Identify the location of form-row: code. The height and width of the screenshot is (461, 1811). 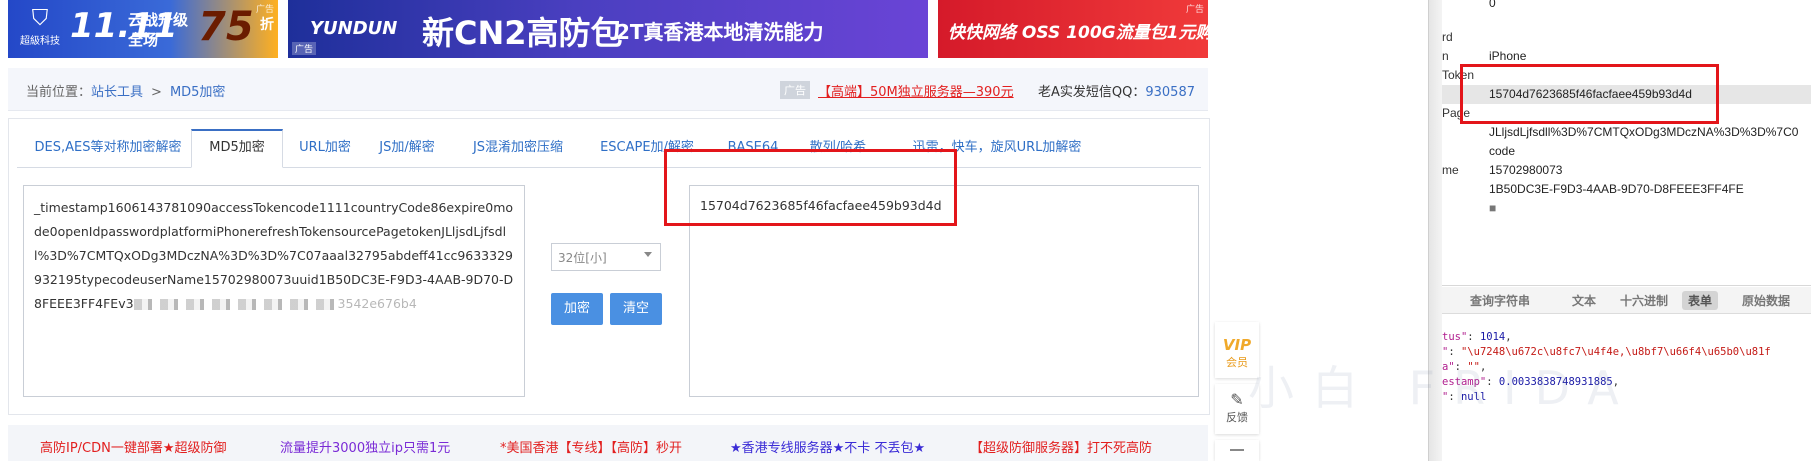
(1626, 151).